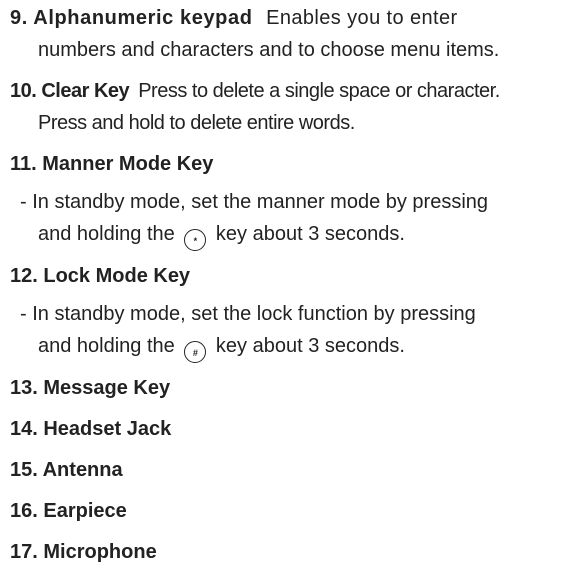 This screenshot has height=568, width=577. I want to click on item-headset-jack: 14. Headset Jack, so click(91, 429).